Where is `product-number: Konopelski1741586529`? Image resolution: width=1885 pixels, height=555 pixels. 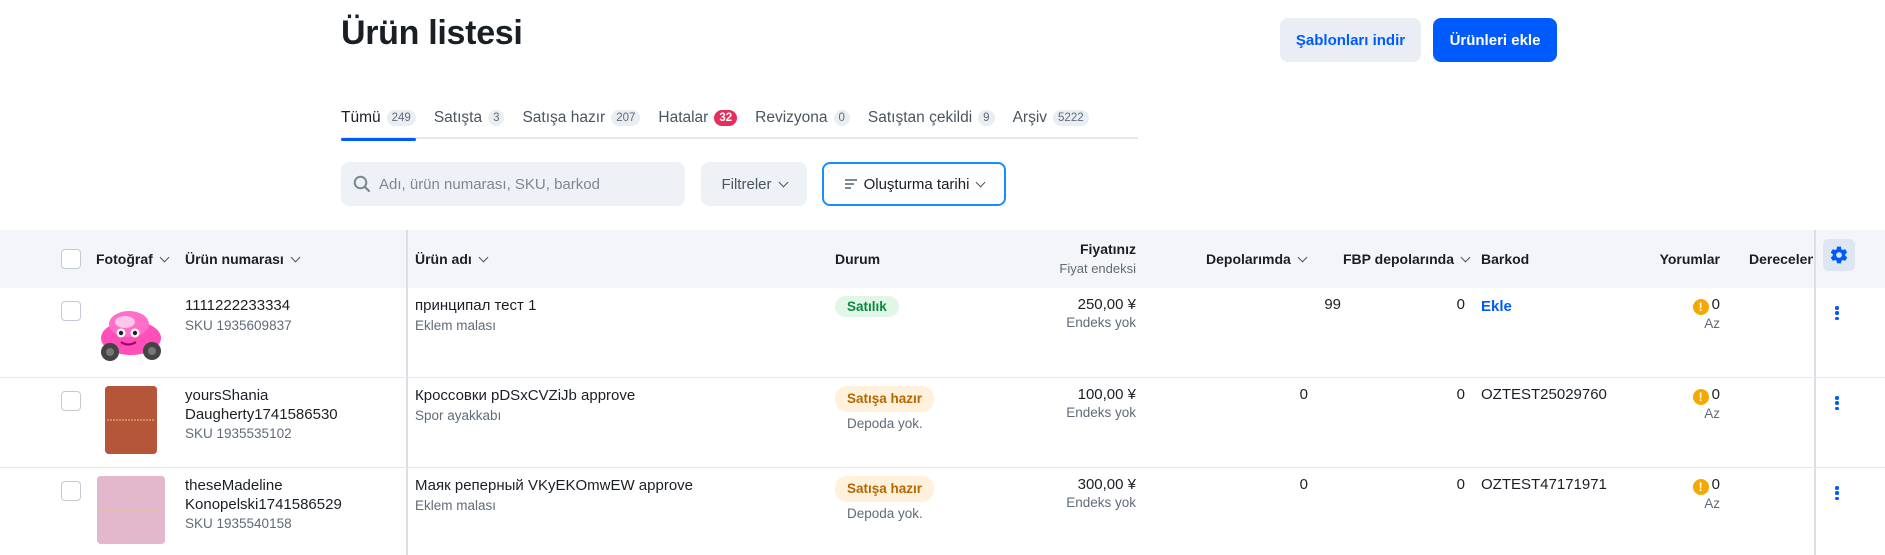
product-number: Konopelski1741586529 is located at coordinates (263, 504).